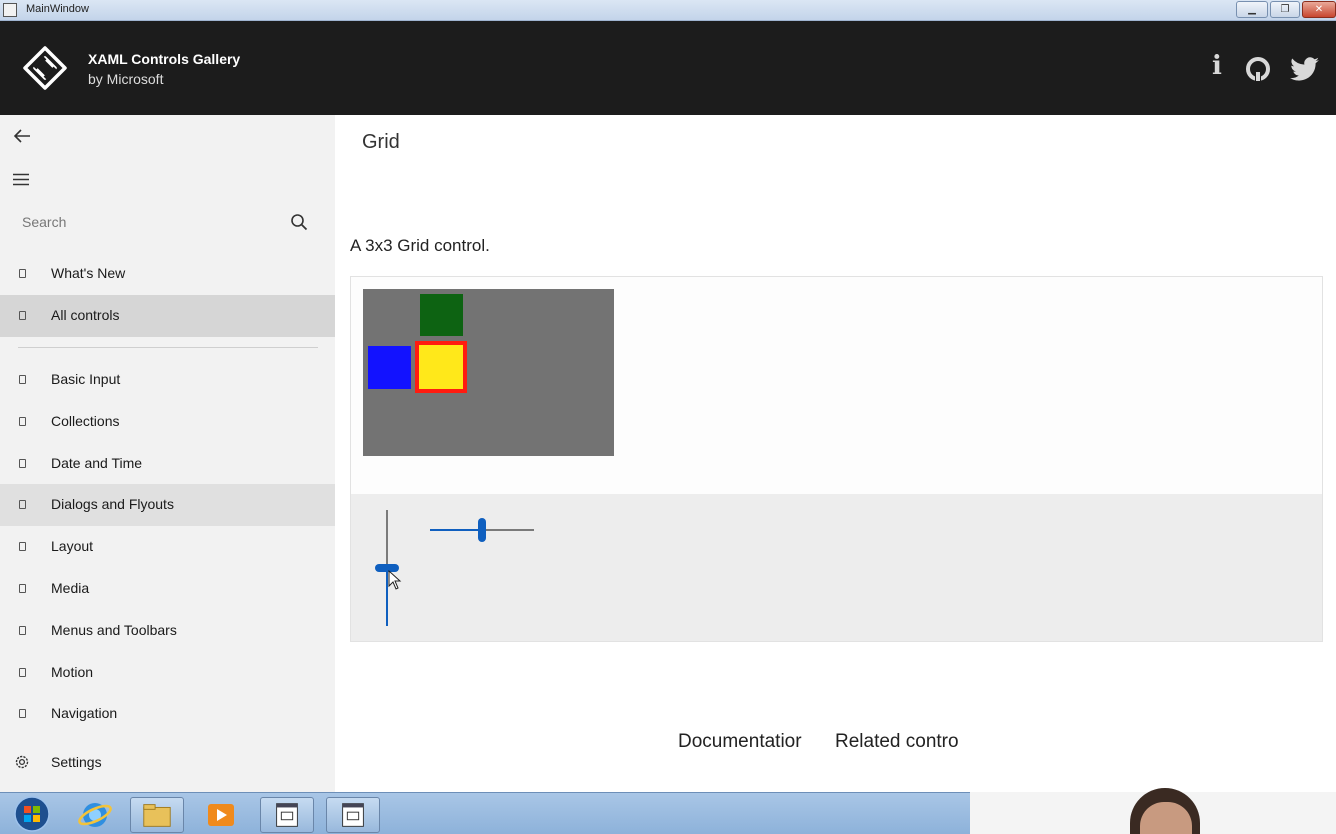 The width and height of the screenshot is (1336, 834). What do you see at coordinates (164, 59) in the screenshot?
I see `app-title: XAML Controls Gallery` at bounding box center [164, 59].